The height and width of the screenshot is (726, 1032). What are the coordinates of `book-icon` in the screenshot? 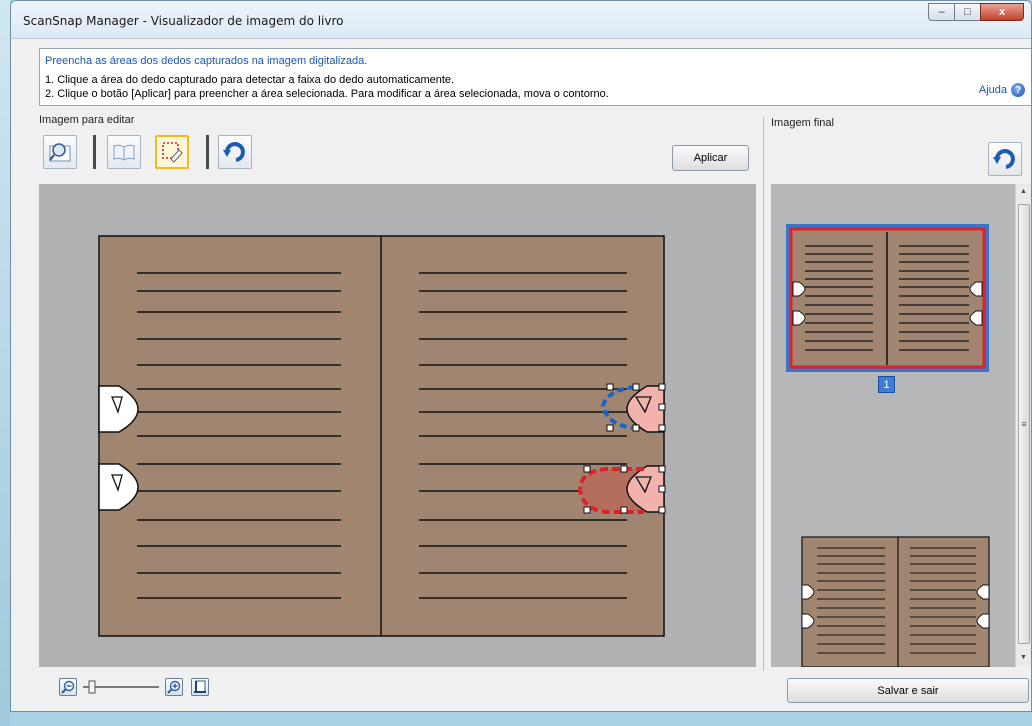 It's located at (124, 152).